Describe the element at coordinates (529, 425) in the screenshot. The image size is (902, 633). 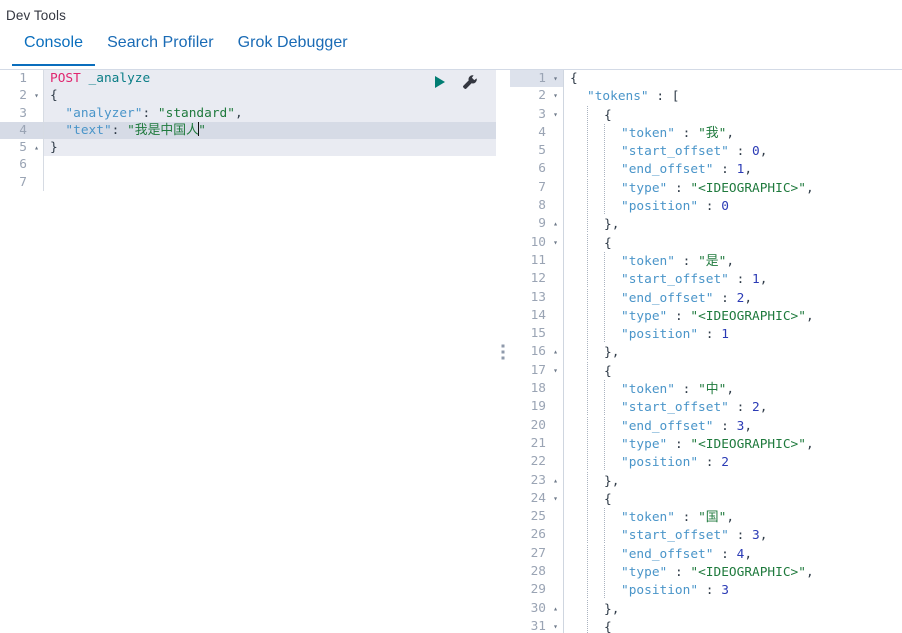
I see `response-line-number: 20` at that location.